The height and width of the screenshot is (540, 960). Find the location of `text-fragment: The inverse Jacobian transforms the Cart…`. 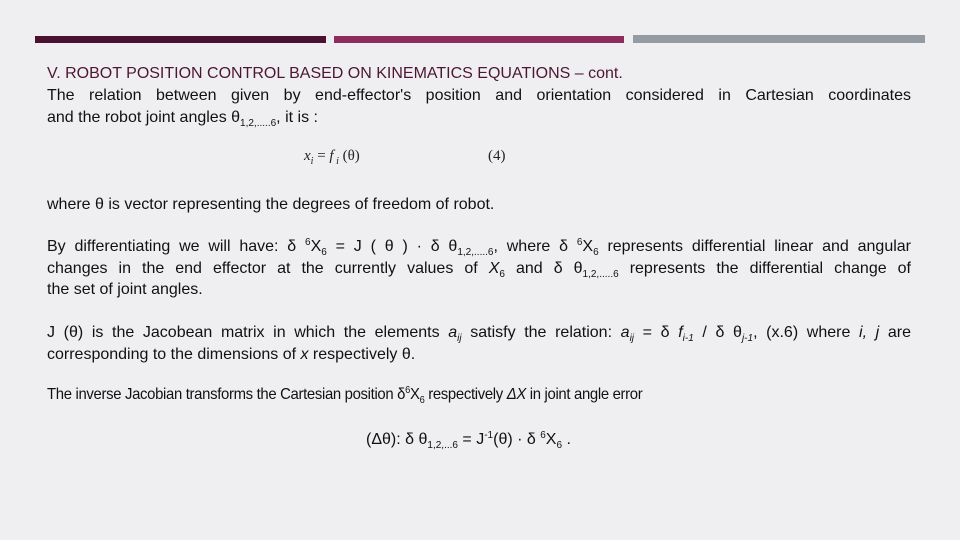

text-fragment: The inverse Jacobian transforms the Cart… is located at coordinates (226, 394).